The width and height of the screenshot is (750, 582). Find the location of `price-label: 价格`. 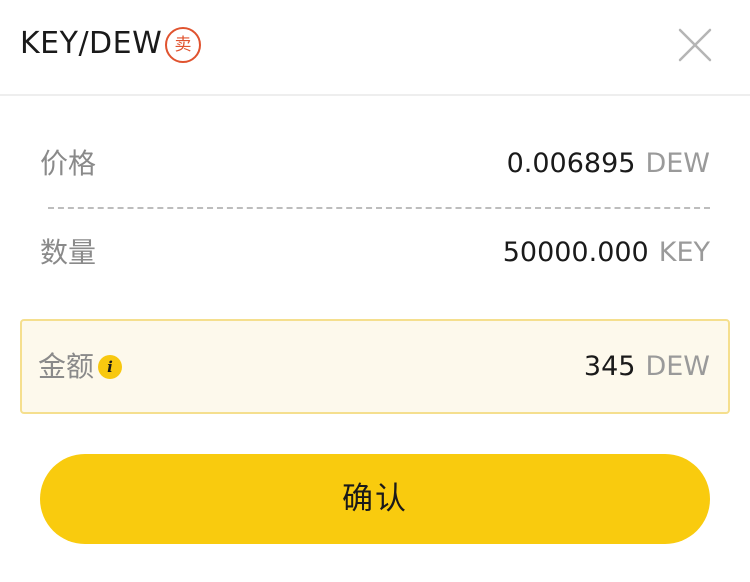

price-label: 价格 is located at coordinates (68, 163).